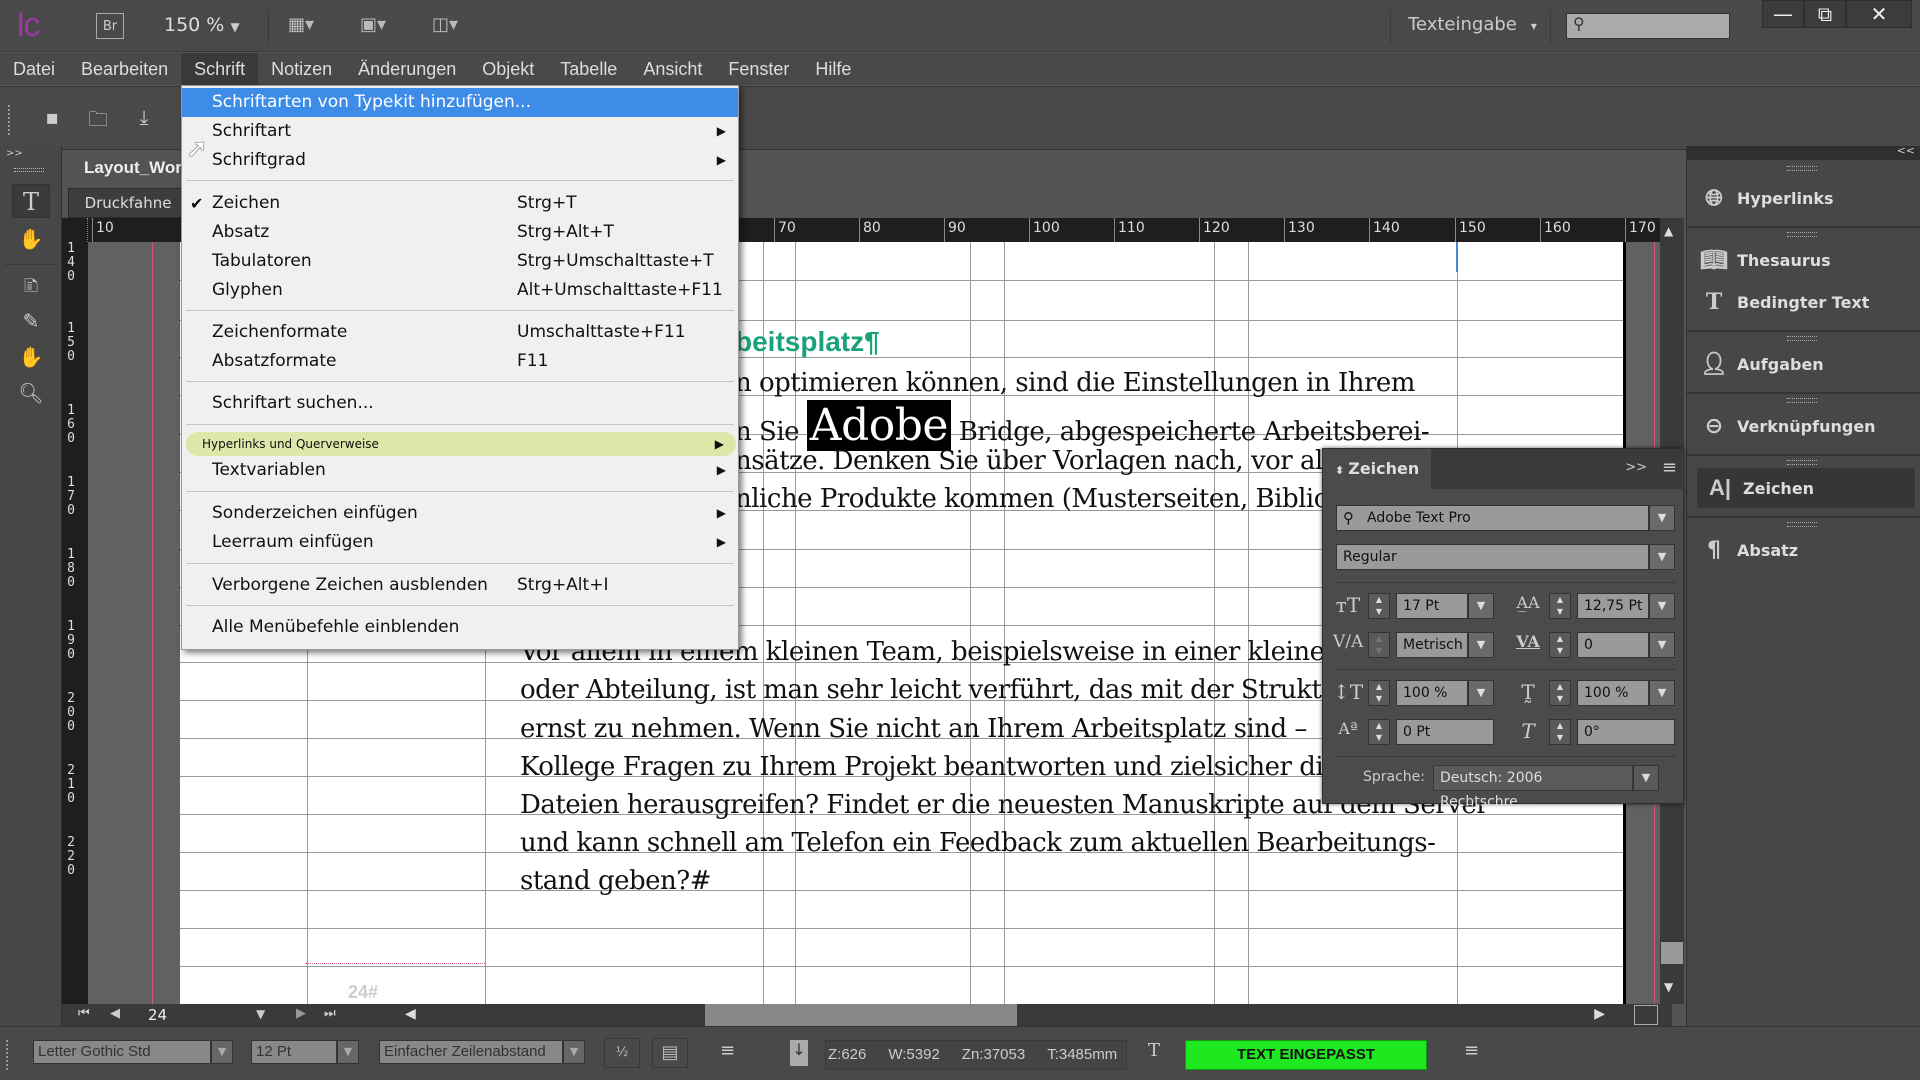 This screenshot has height=1080, width=1920. I want to click on body-line: stand geben?#, so click(615, 881).